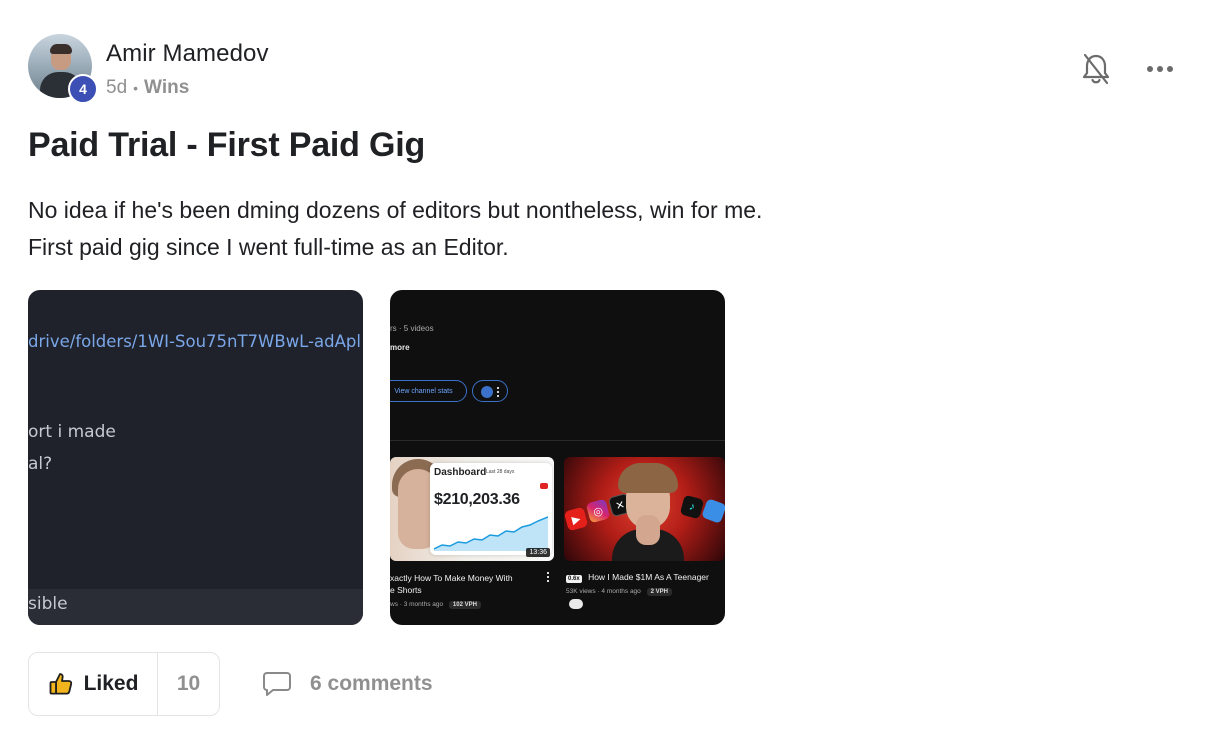  Describe the element at coordinates (464, 605) in the screenshot. I see `vph-badge: 102 VPH` at that location.